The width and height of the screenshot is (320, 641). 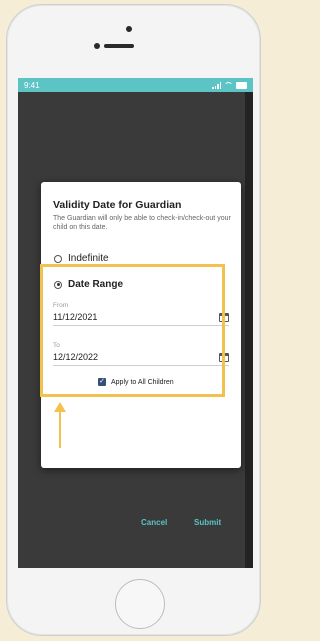 What do you see at coordinates (117, 205) in the screenshot?
I see `dialog-title: Validity Date for Guardian` at bounding box center [117, 205].